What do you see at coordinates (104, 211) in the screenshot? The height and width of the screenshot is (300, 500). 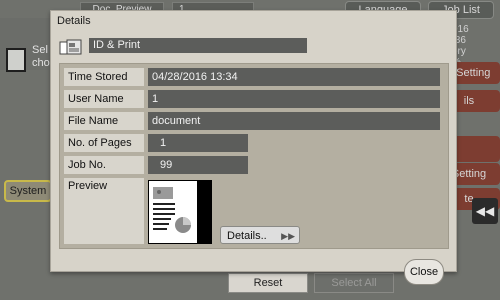 I see `preview-label: Preview` at bounding box center [104, 211].